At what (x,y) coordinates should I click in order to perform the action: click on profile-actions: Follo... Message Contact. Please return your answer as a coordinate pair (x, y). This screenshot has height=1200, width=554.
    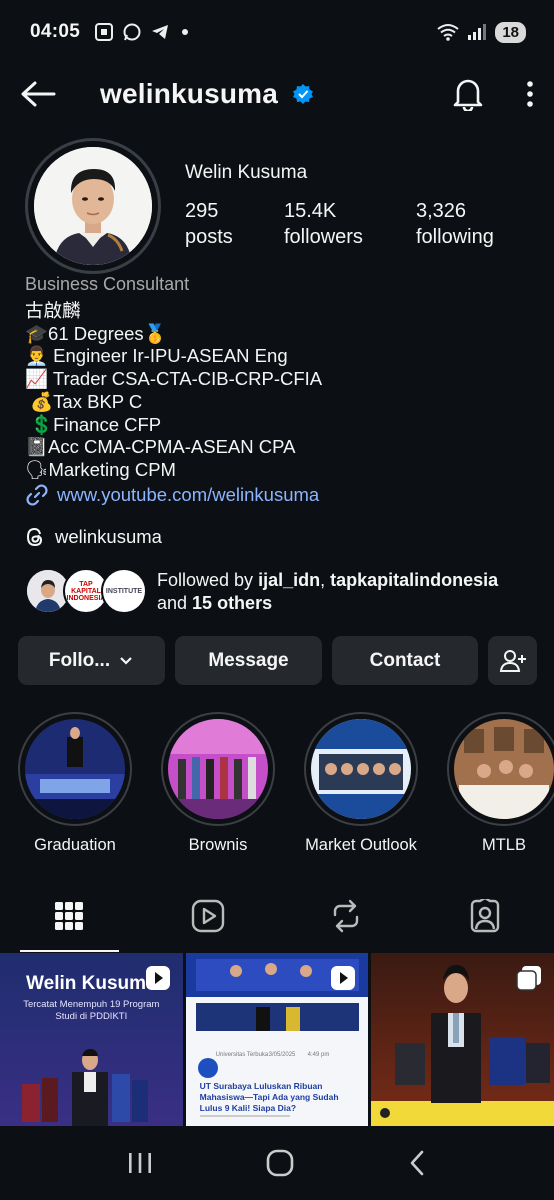
    Looking at the image, I should click on (277, 660).